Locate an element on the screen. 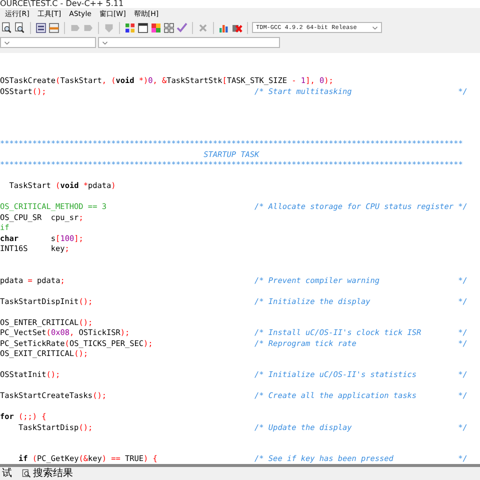 The height and width of the screenshot is (480, 480). window-title: OURCE\TEST.C - Dev-C++ 5.11 is located at coordinates (62, 4).